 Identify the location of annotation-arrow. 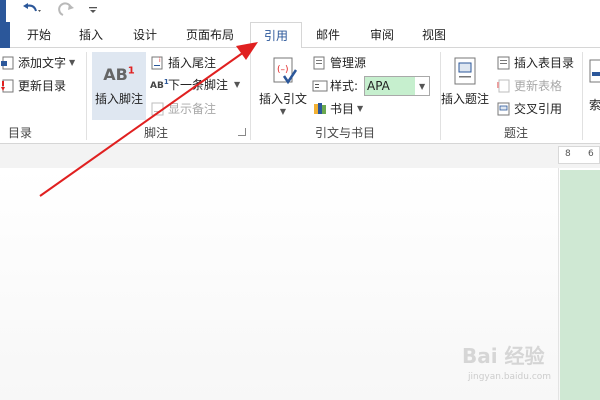
(148, 119).